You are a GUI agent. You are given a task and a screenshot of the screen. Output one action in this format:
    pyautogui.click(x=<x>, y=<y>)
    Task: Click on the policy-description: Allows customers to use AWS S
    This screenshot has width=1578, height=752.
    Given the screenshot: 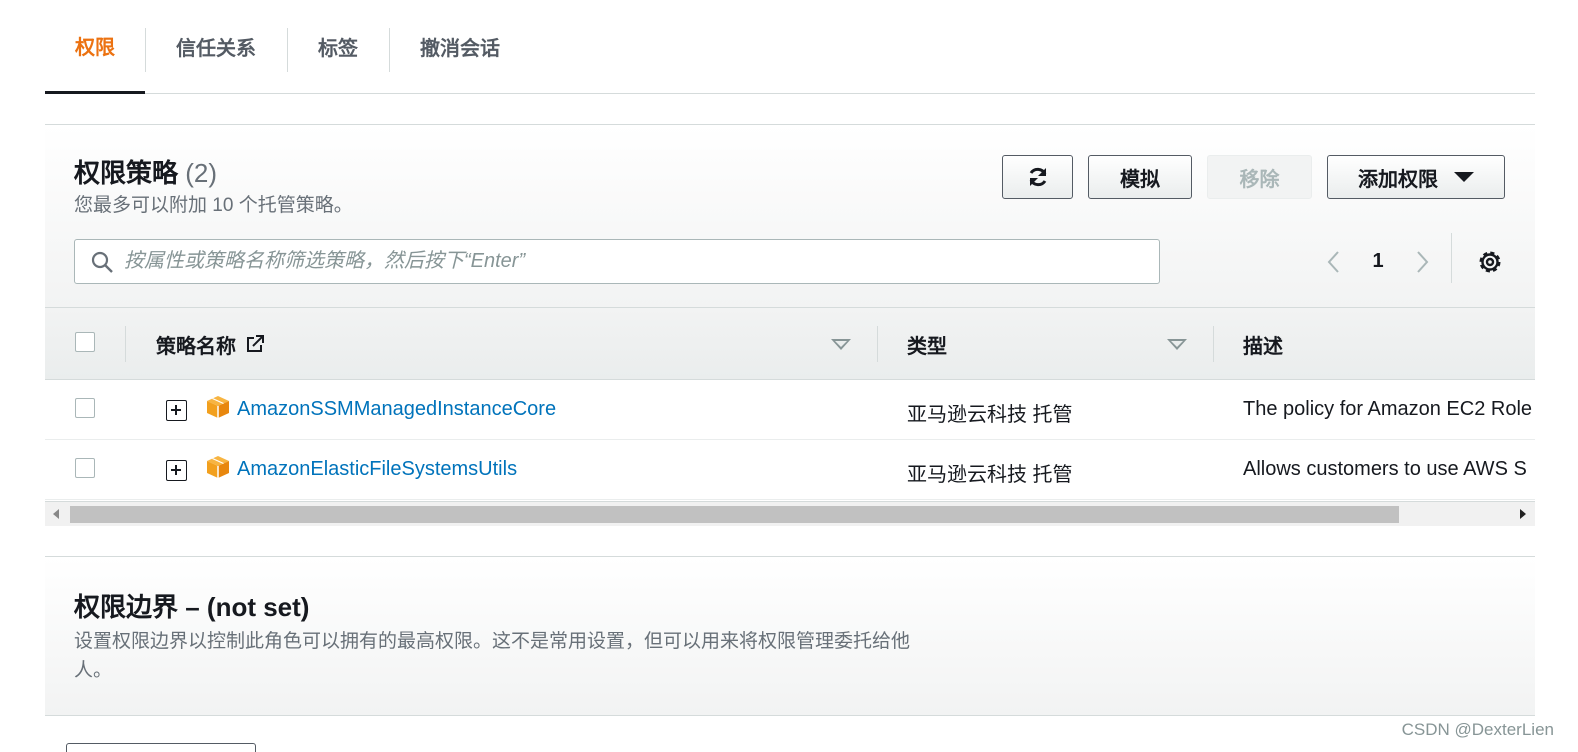 What is the action you would take?
    pyautogui.click(x=1385, y=469)
    